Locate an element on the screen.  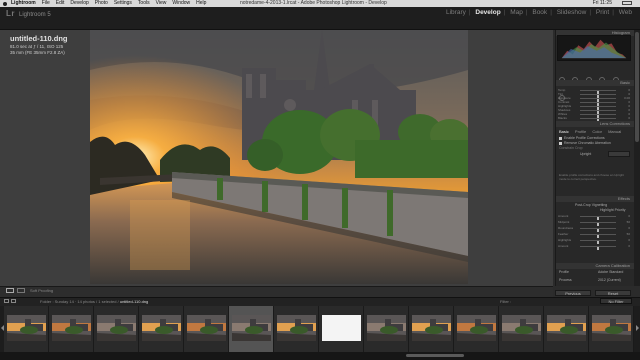
menu-view: View is located at coordinates (161, 3).